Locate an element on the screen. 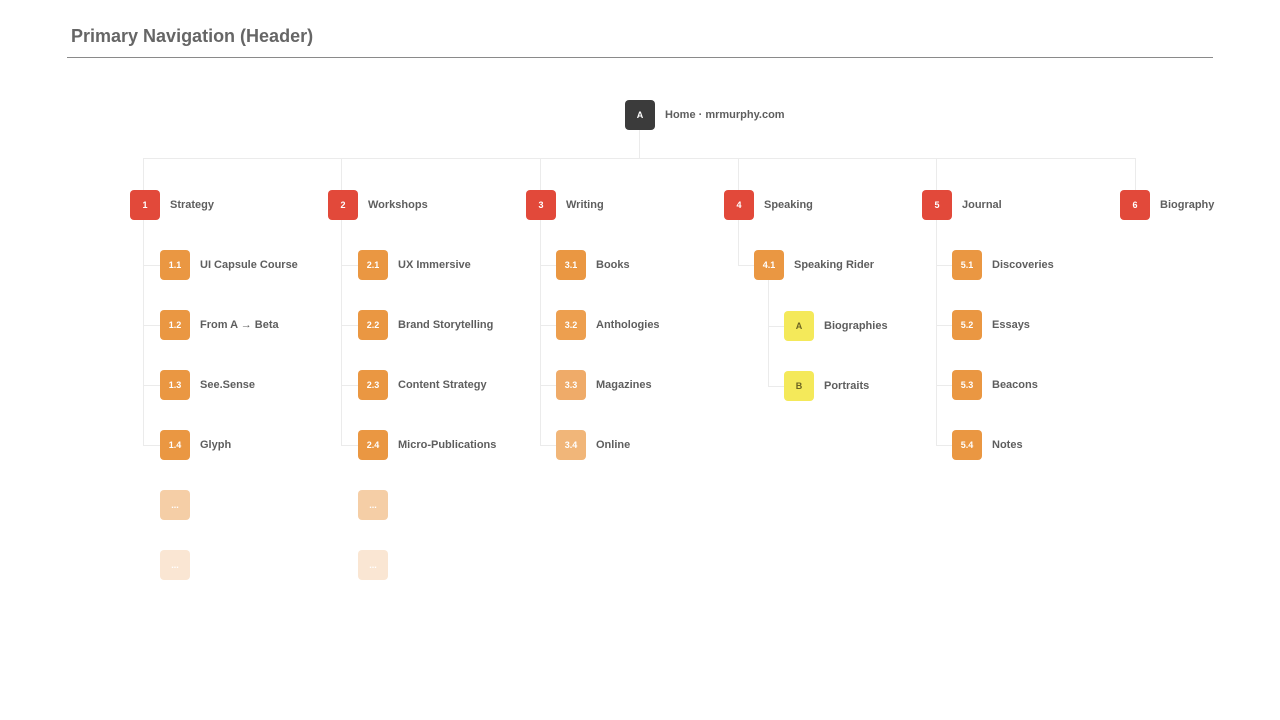 The width and height of the screenshot is (1280, 720). section-1-branch is located at coordinates (143, 331).